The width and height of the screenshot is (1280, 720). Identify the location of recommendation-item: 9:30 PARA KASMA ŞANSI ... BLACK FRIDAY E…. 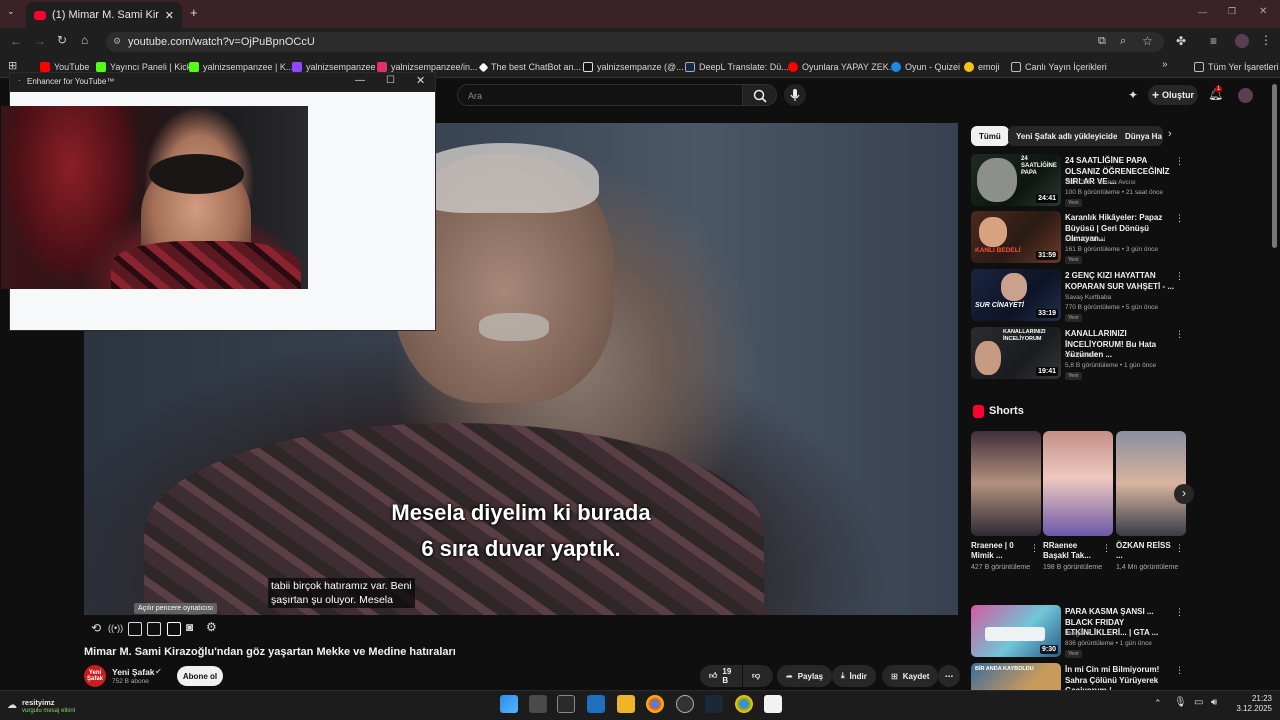
(1078, 631).